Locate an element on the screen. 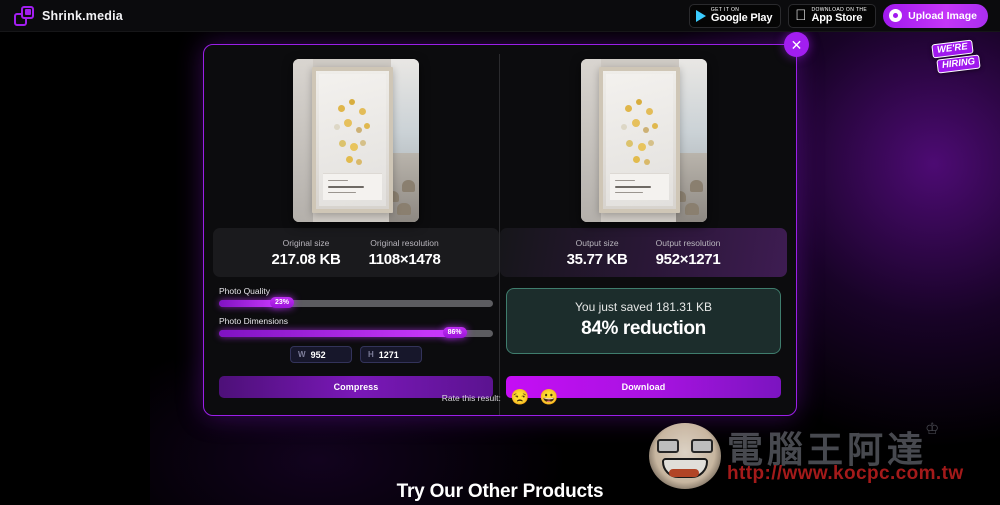  height-input: H 1271 is located at coordinates (391, 354).